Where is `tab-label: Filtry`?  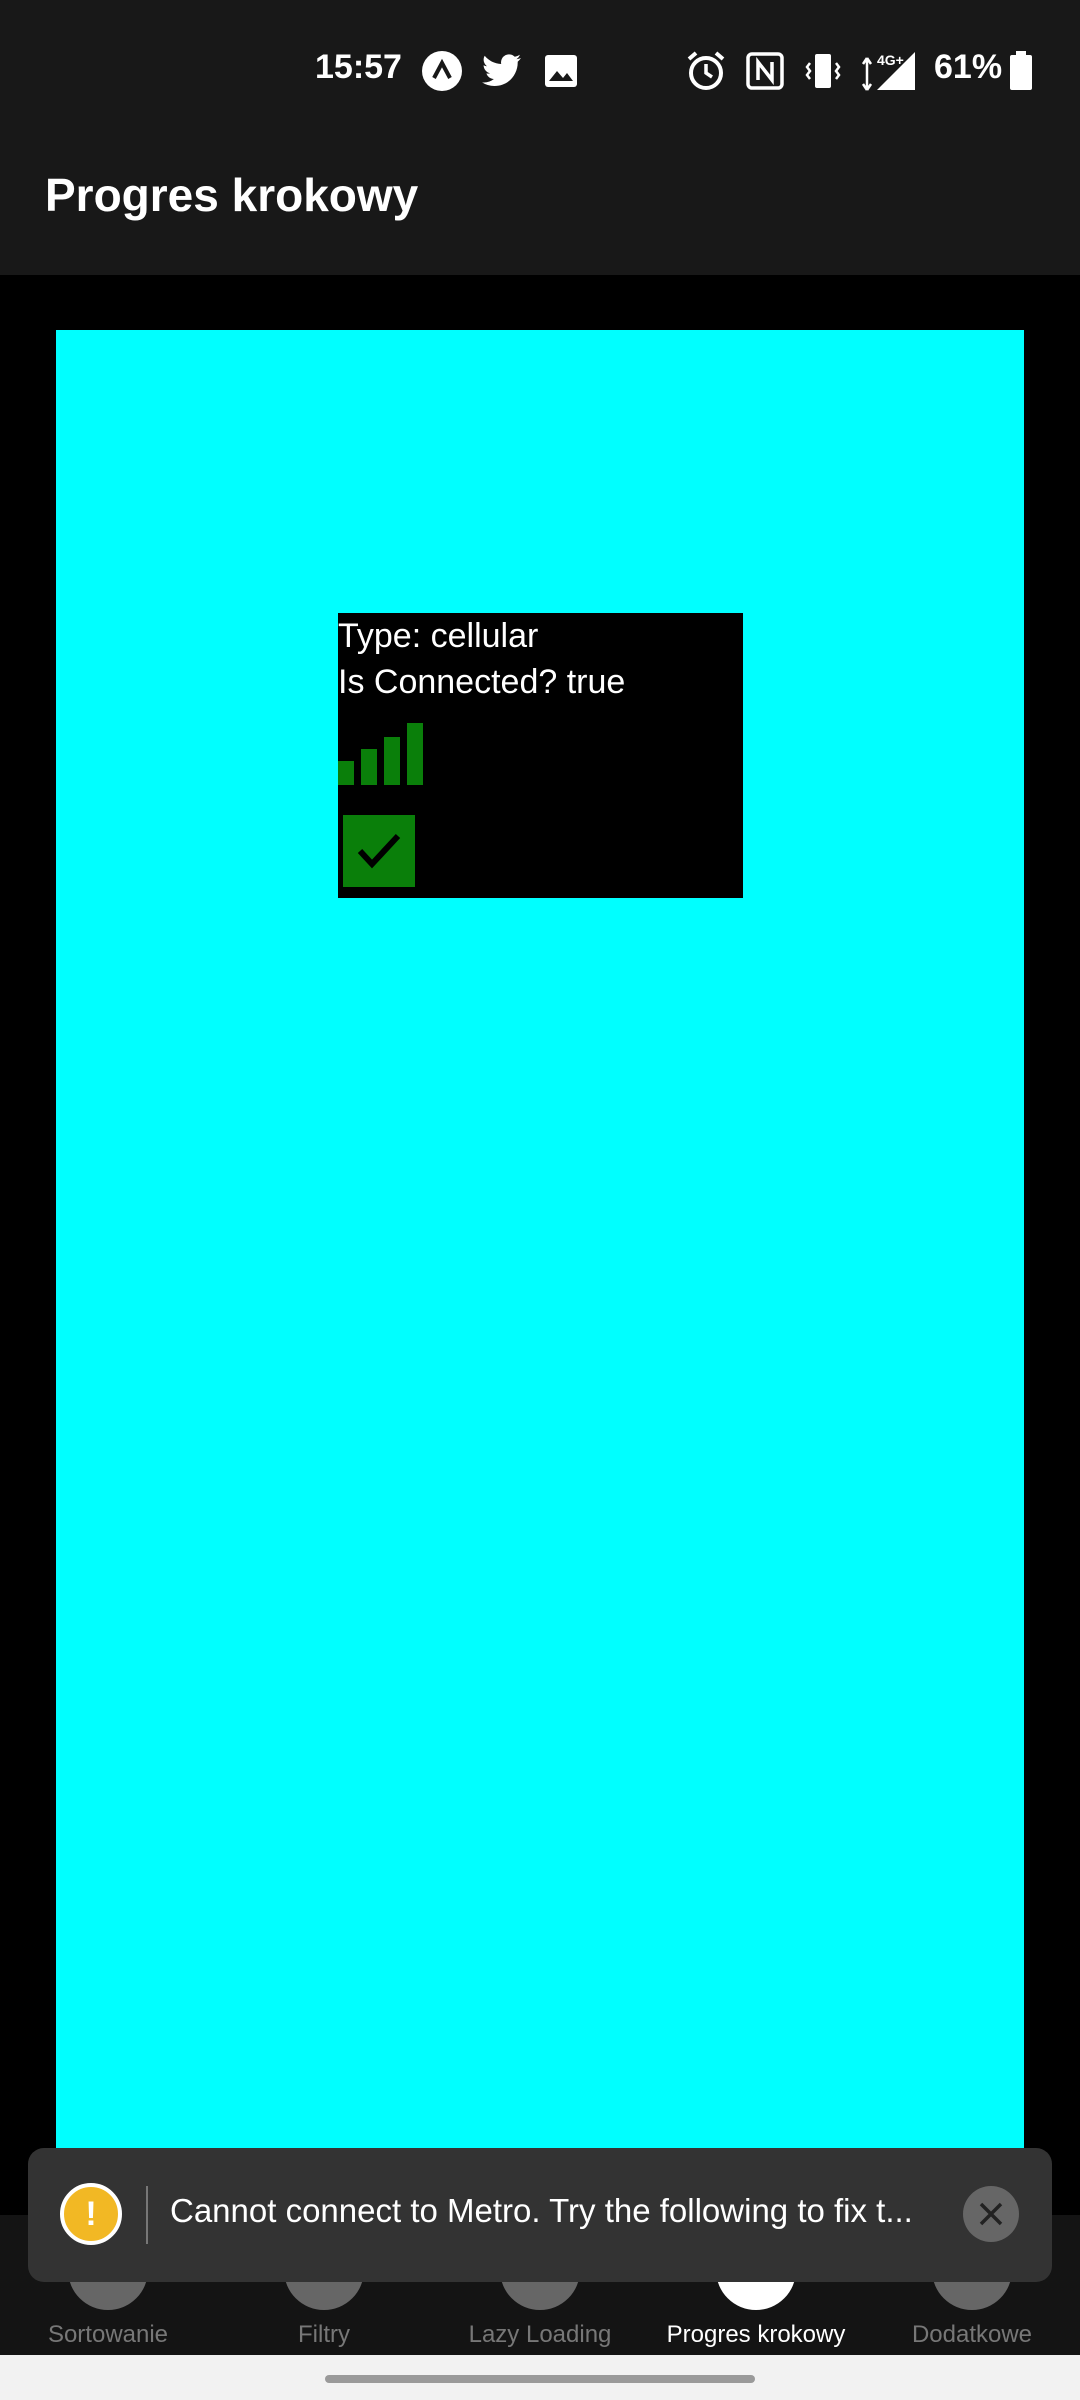 tab-label: Filtry is located at coordinates (324, 2334).